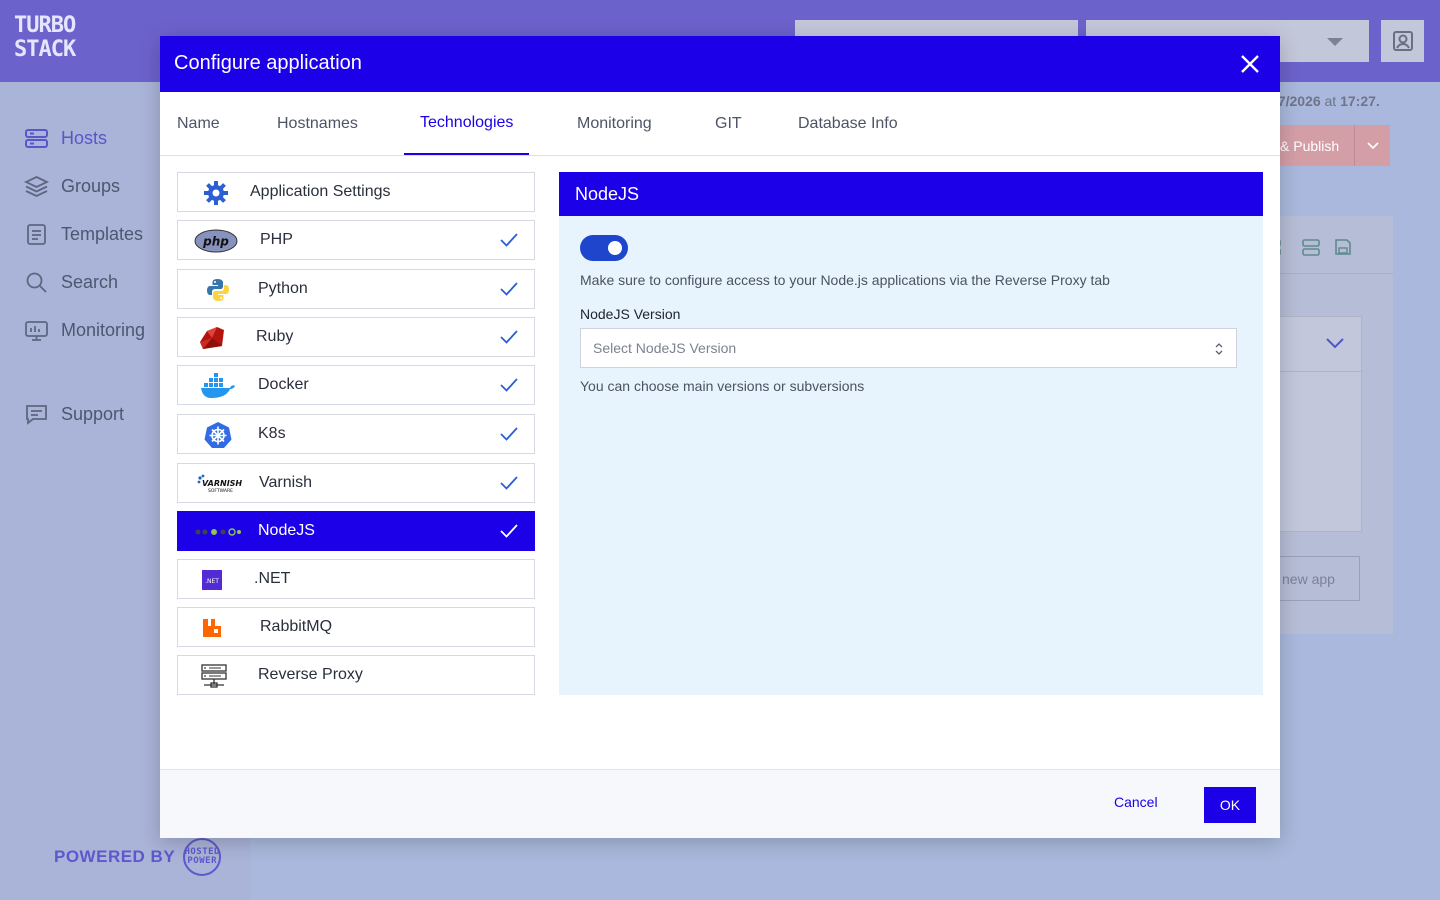 This screenshot has width=1440, height=900. What do you see at coordinates (630, 314) in the screenshot?
I see `nodejs-version-label: NodeJS Version` at bounding box center [630, 314].